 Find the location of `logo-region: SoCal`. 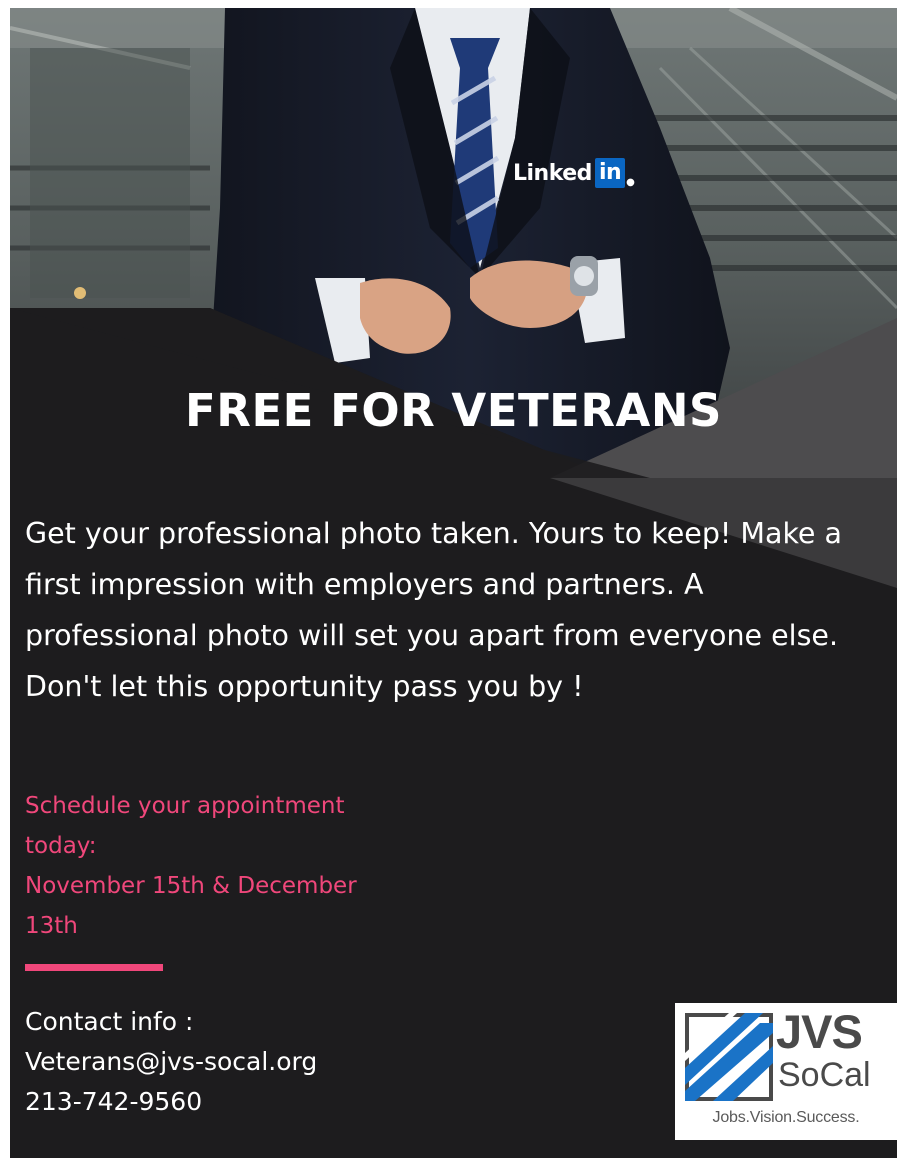

logo-region: SoCal is located at coordinates (824, 1075).